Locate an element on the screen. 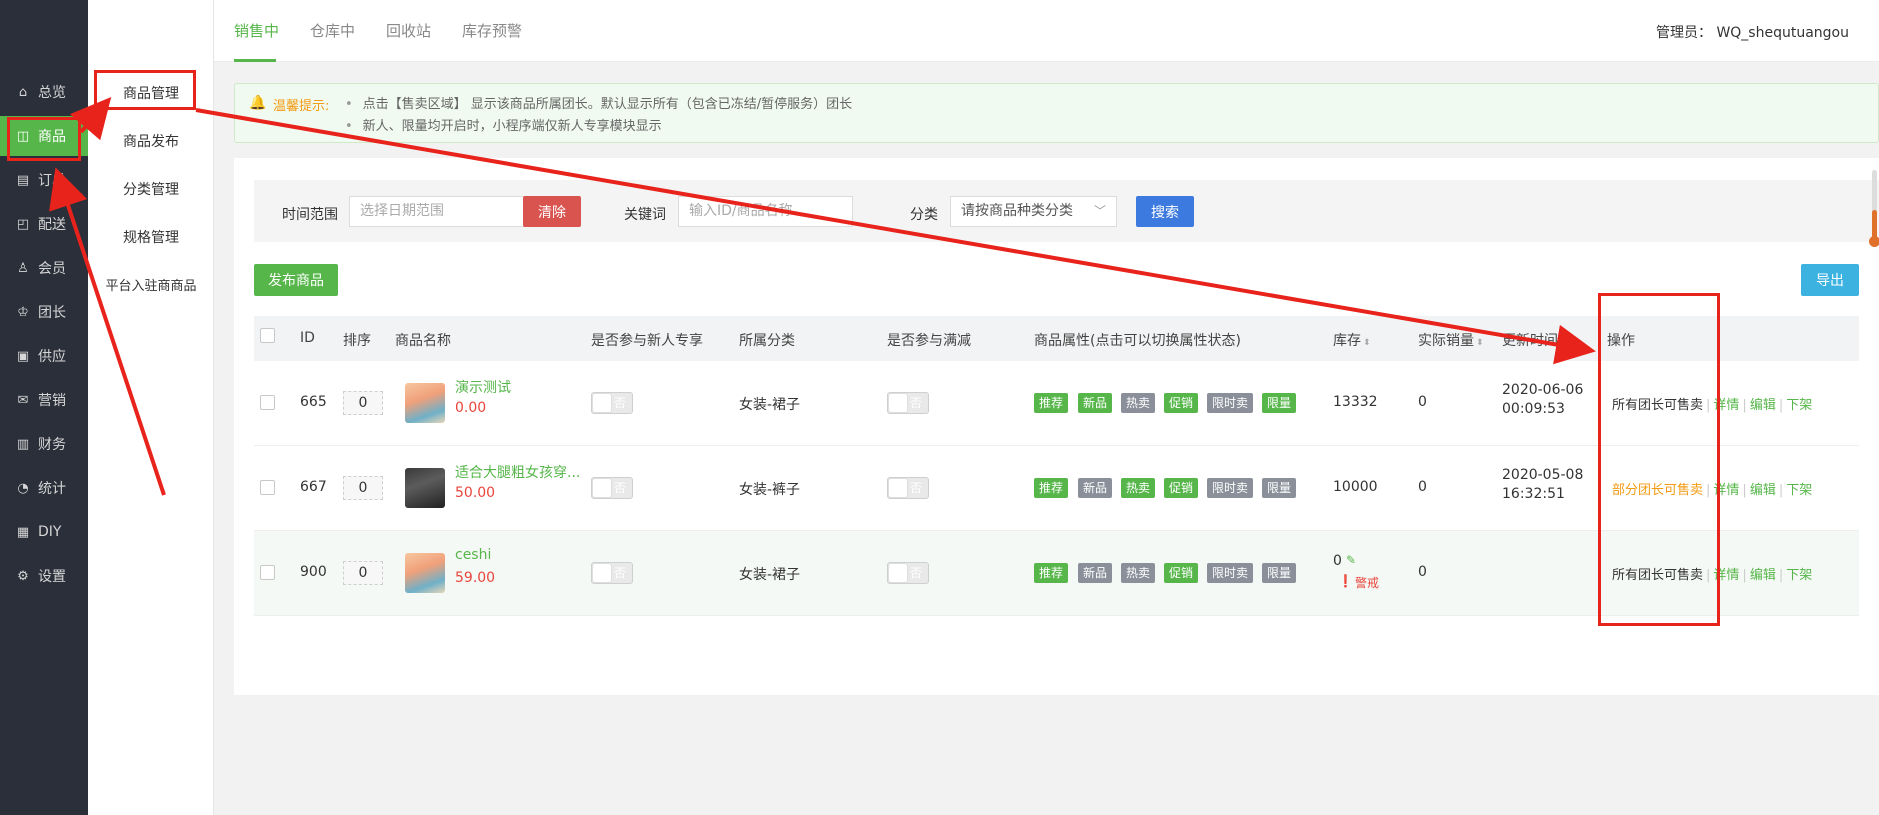 The image size is (1879, 815). arrow-to-goods-nav is located at coordinates (107, 331).